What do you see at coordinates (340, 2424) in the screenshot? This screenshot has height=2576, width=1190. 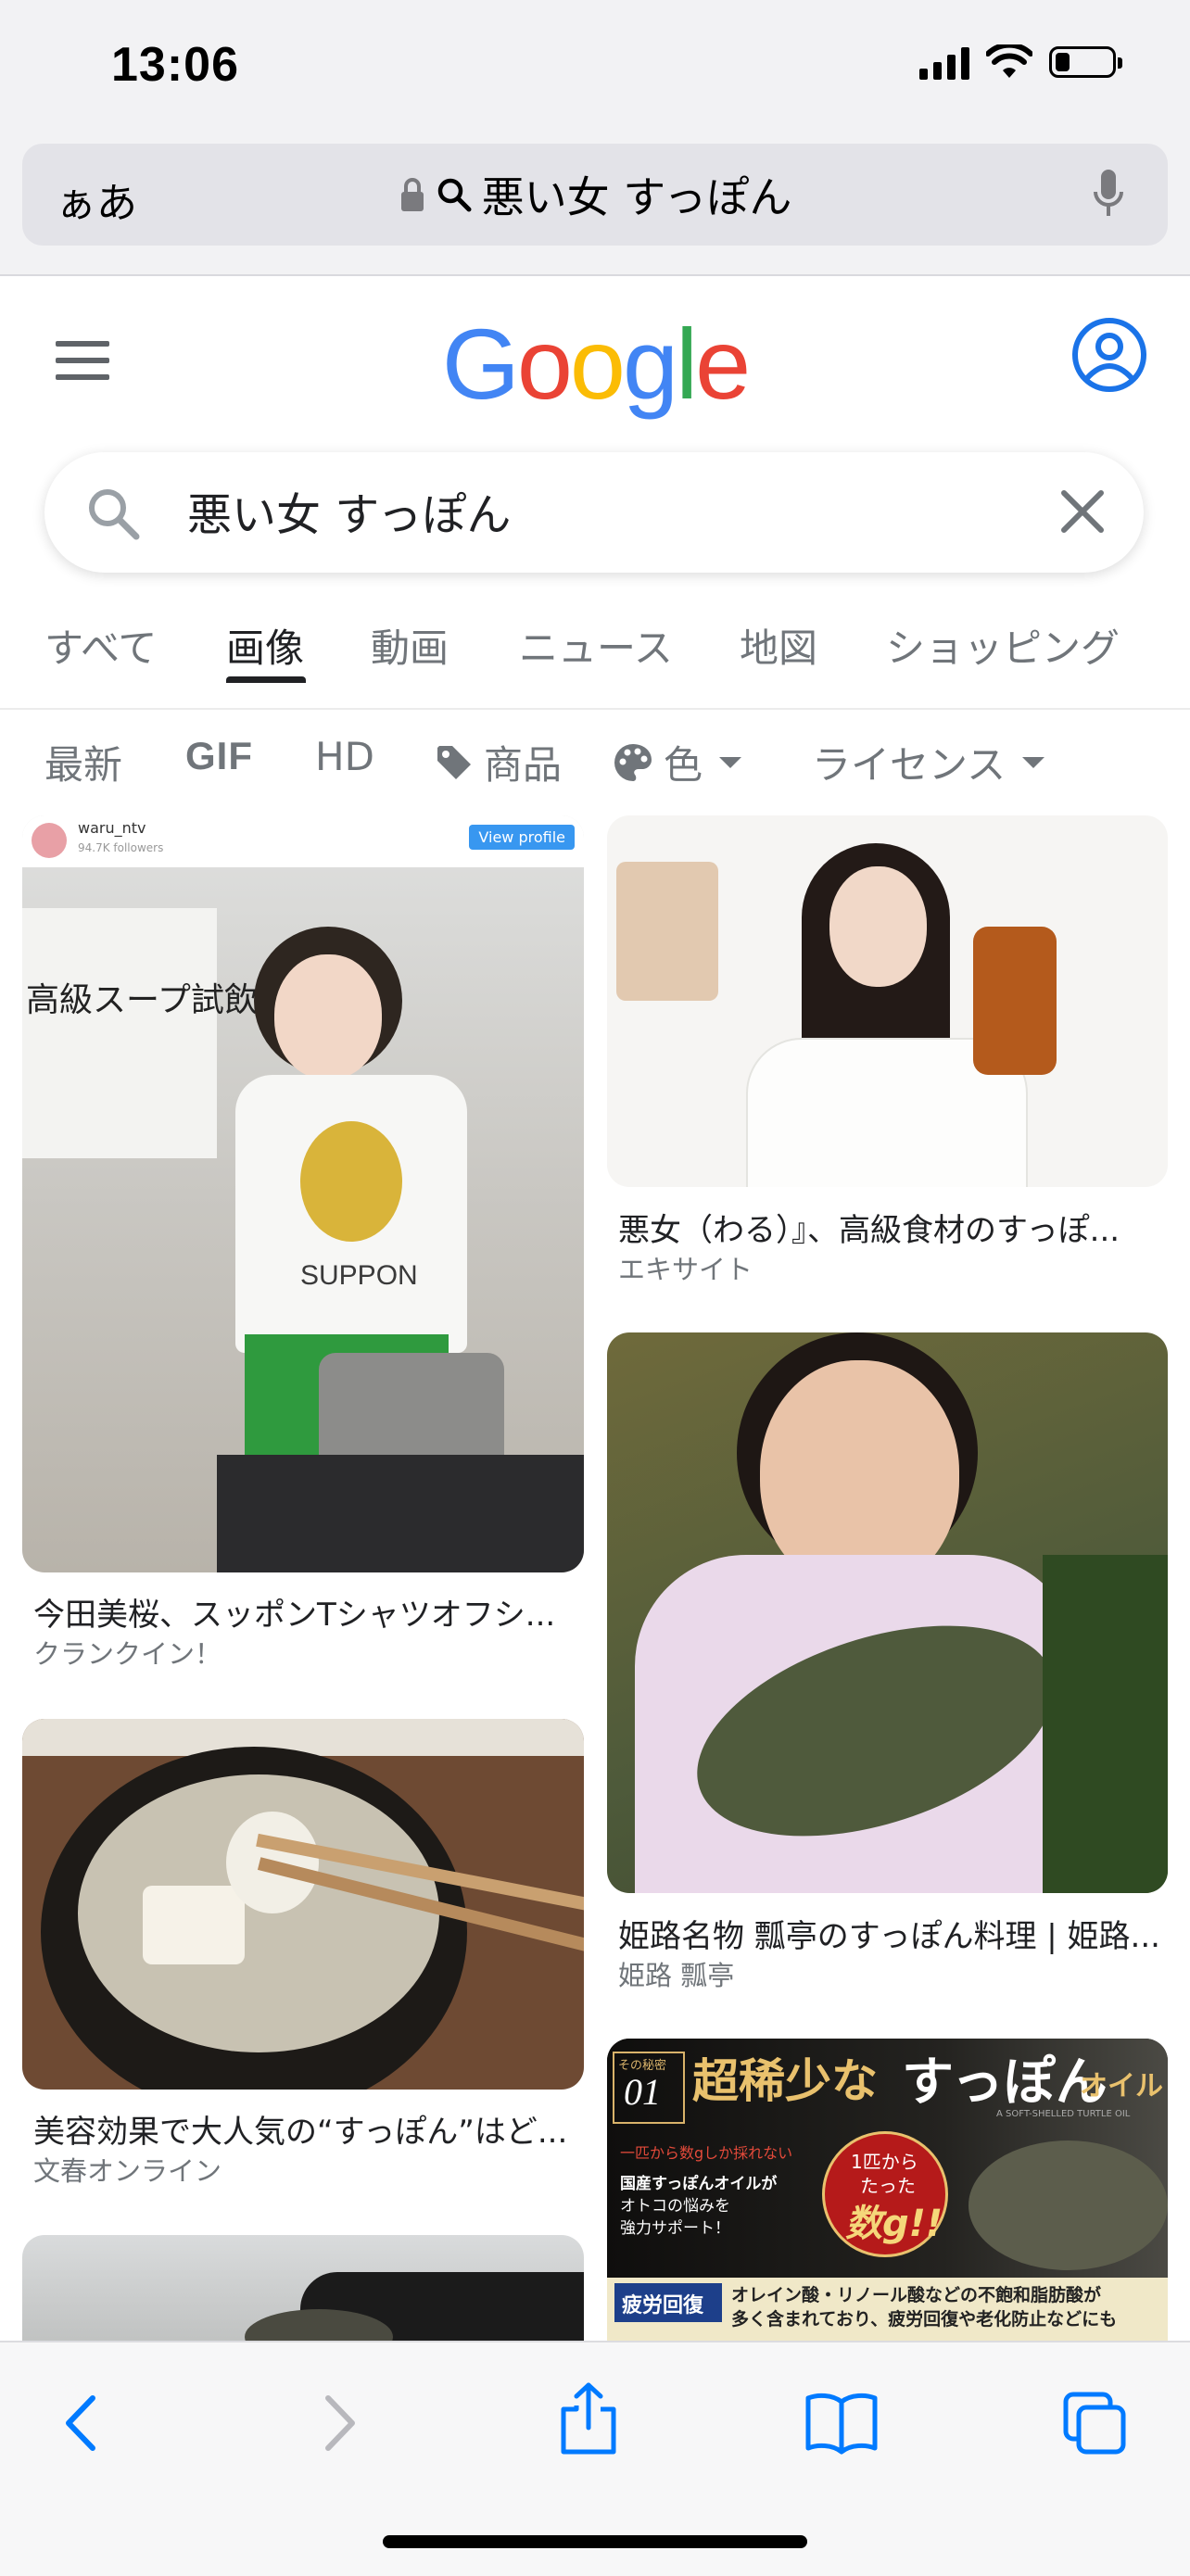 I see `forward-icon` at bounding box center [340, 2424].